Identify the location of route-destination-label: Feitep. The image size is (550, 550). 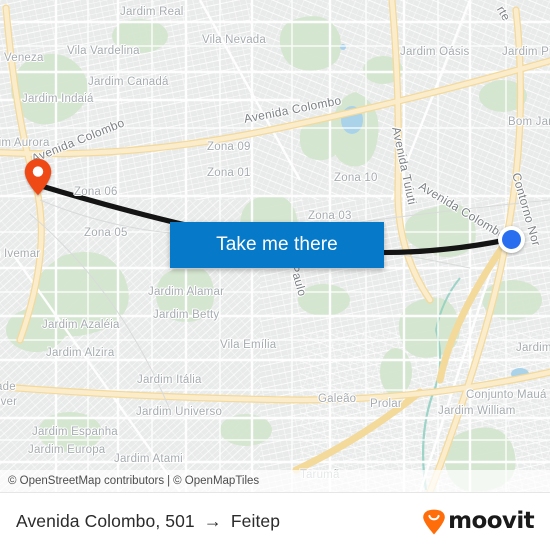
(255, 521).